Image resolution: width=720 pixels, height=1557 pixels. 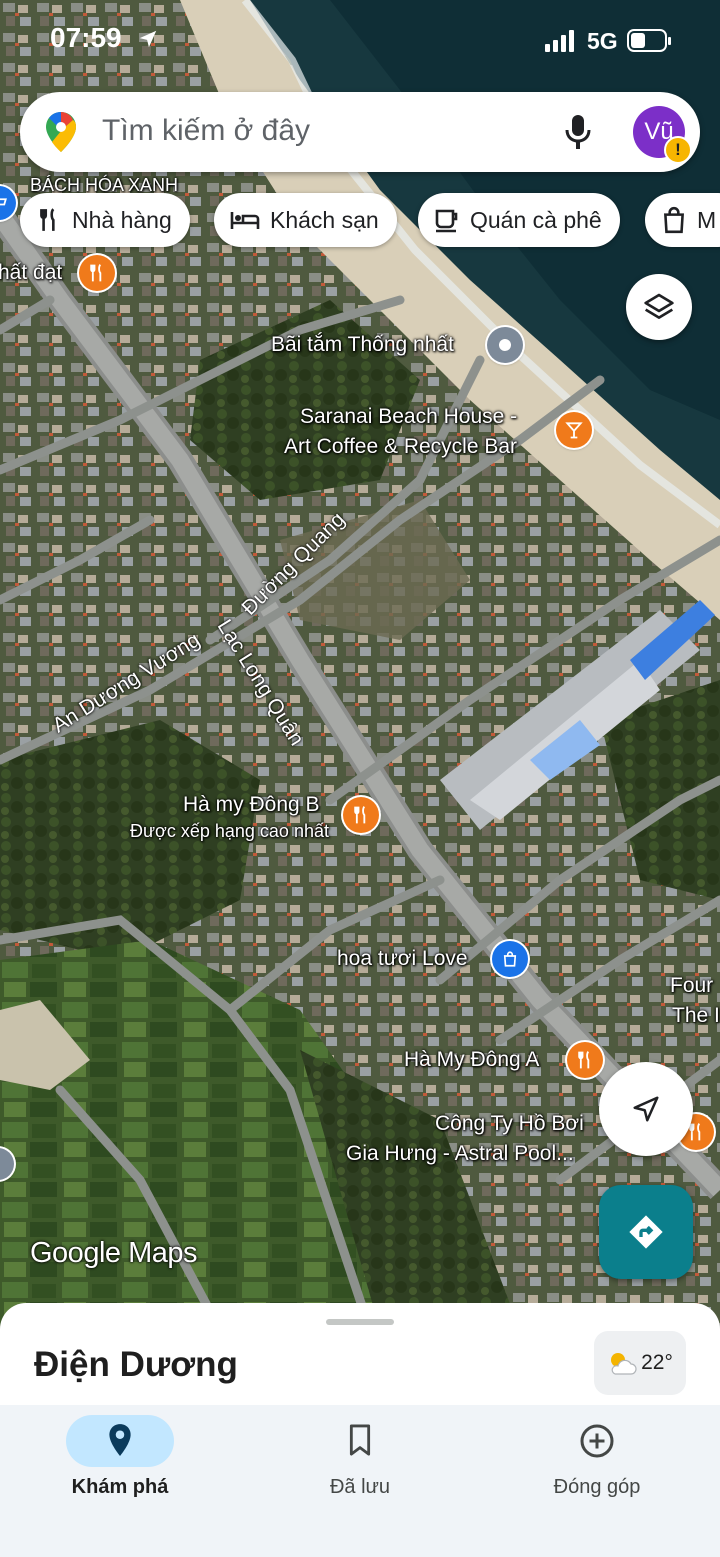 What do you see at coordinates (471, 1059) in the screenshot?
I see `label-ha-my-dong-a: Hà My Đông A` at bounding box center [471, 1059].